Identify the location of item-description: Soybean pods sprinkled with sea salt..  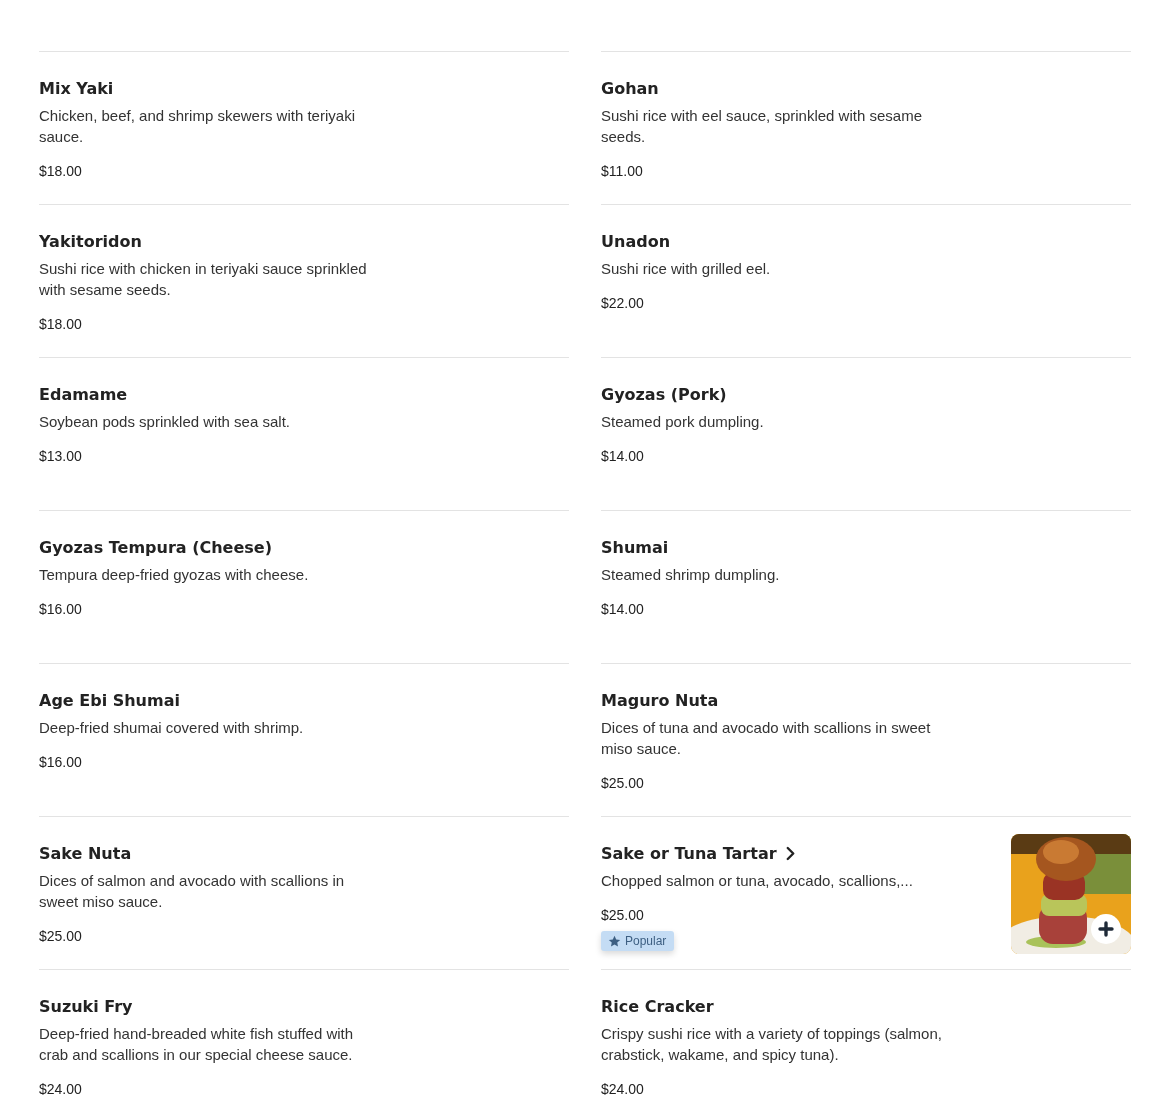
(165, 422).